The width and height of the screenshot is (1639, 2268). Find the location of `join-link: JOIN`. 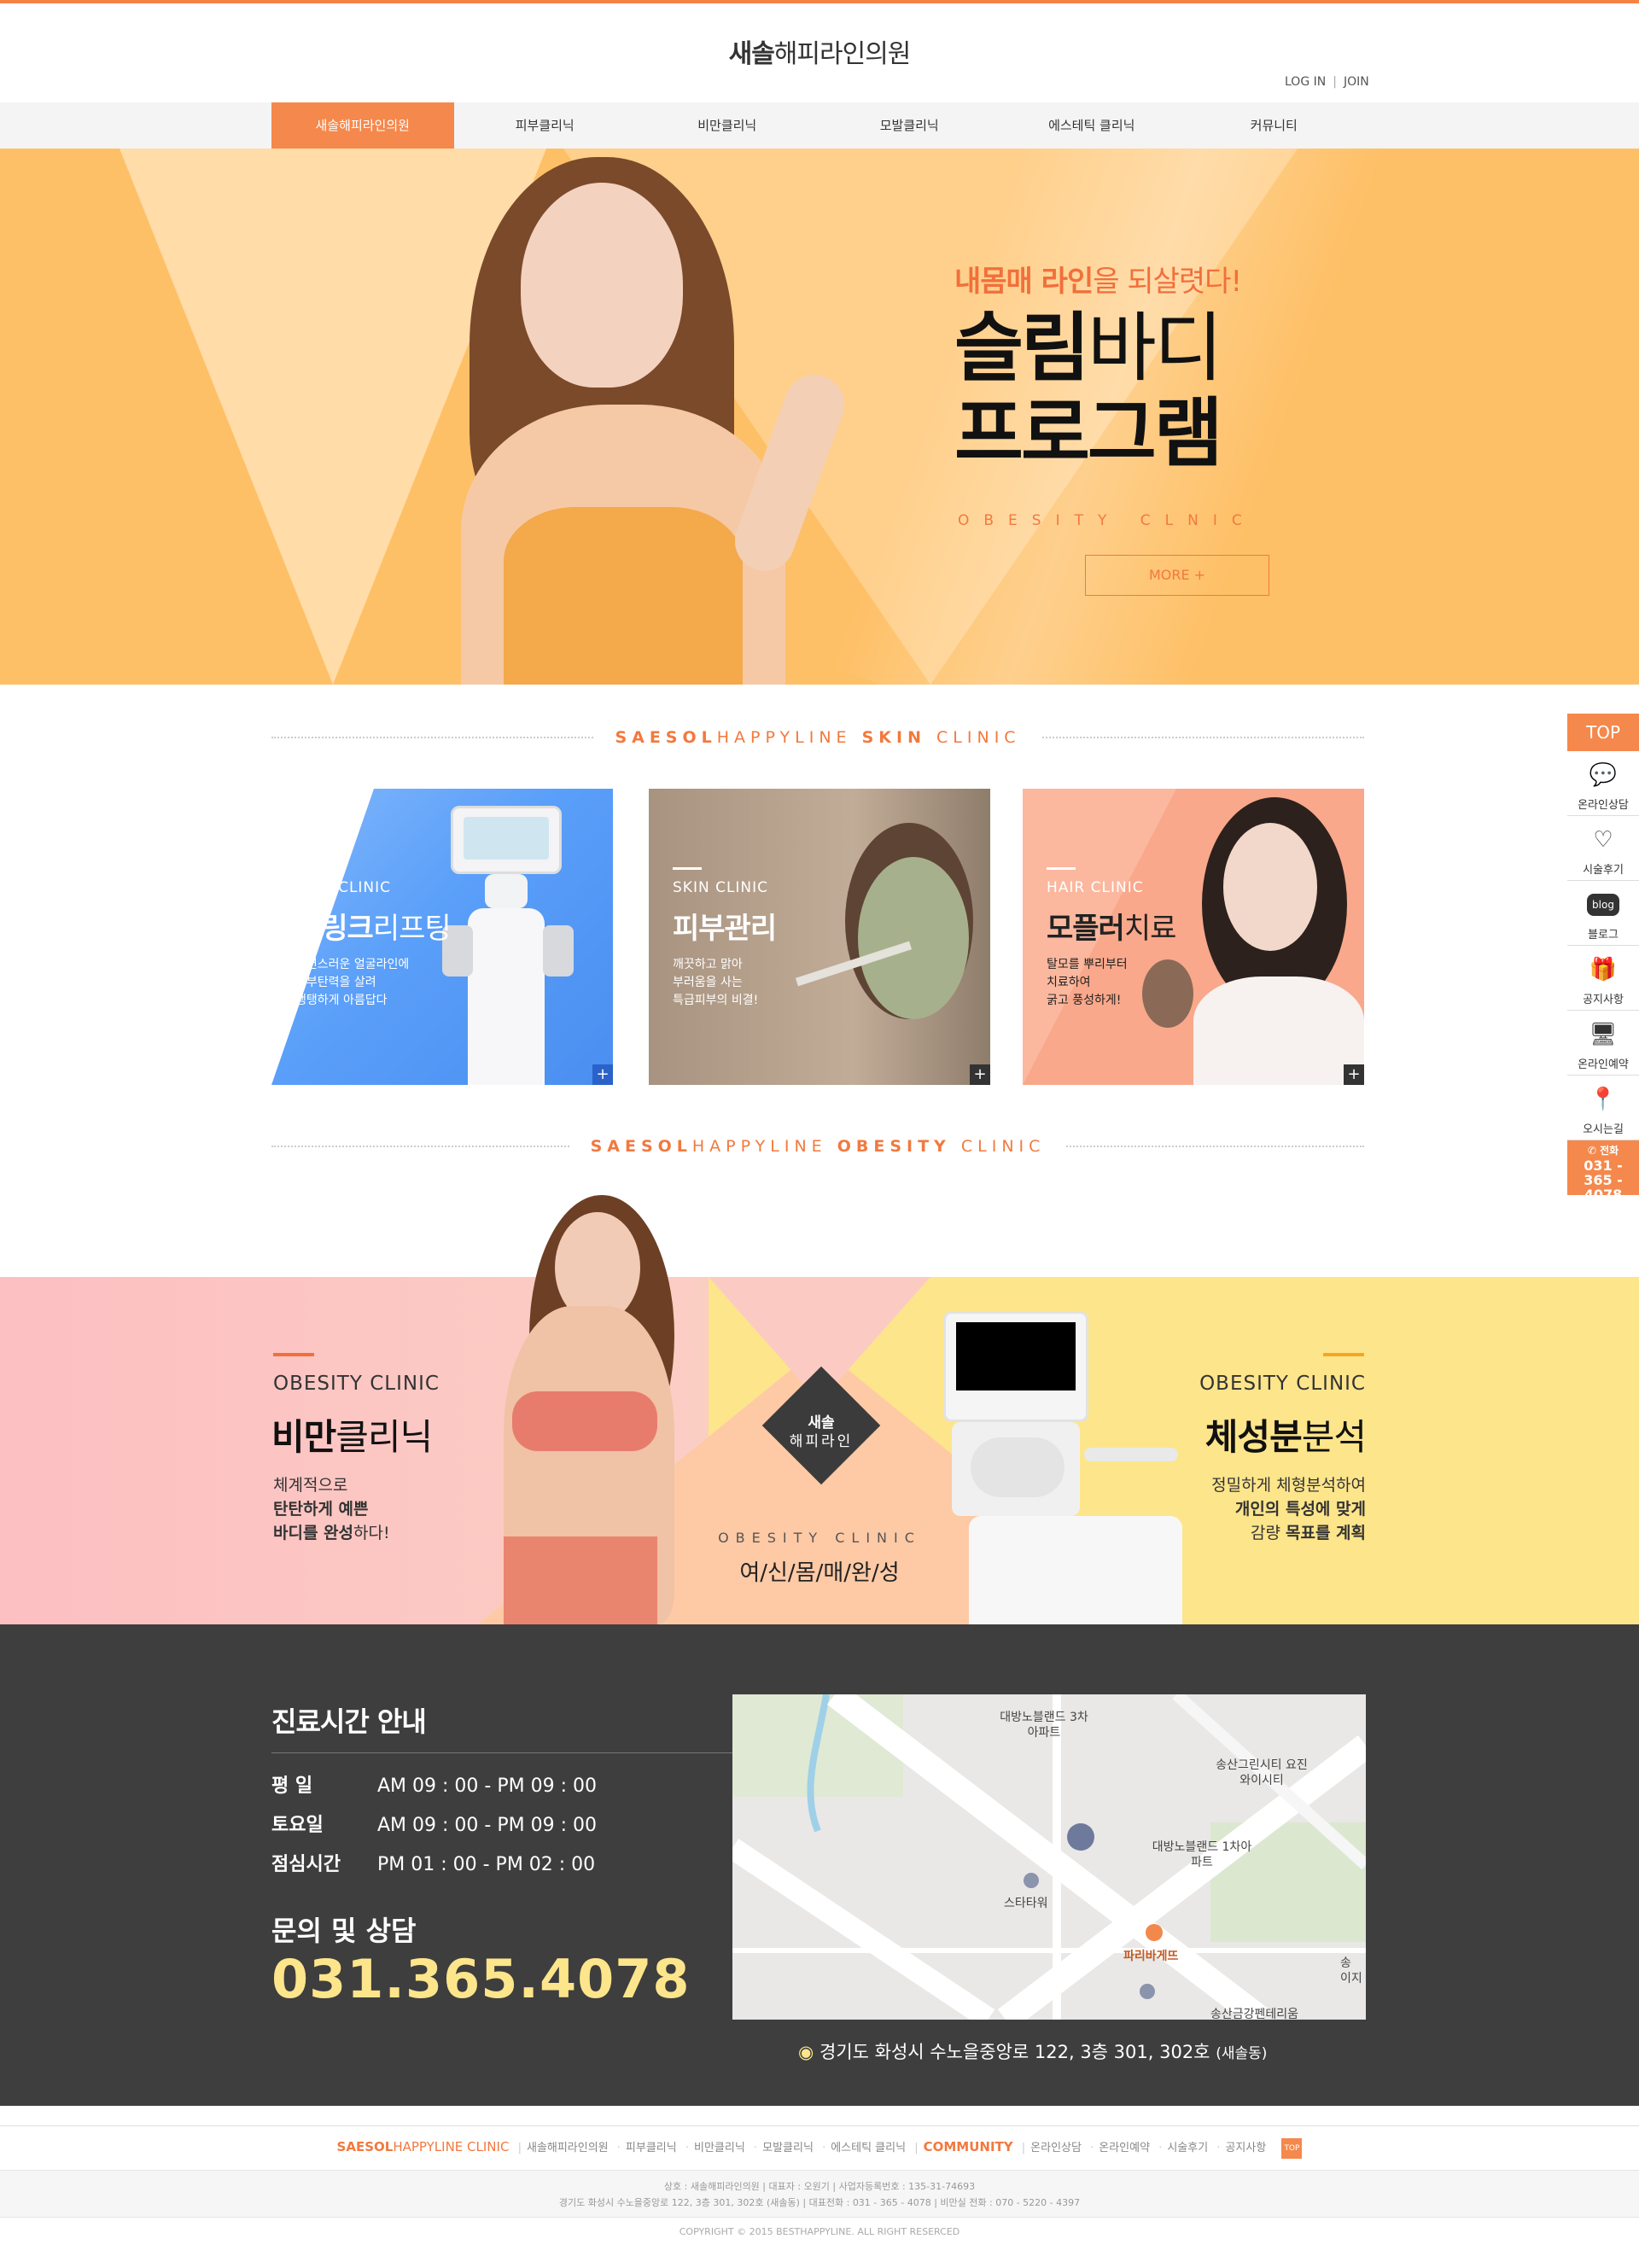

join-link: JOIN is located at coordinates (1356, 82).